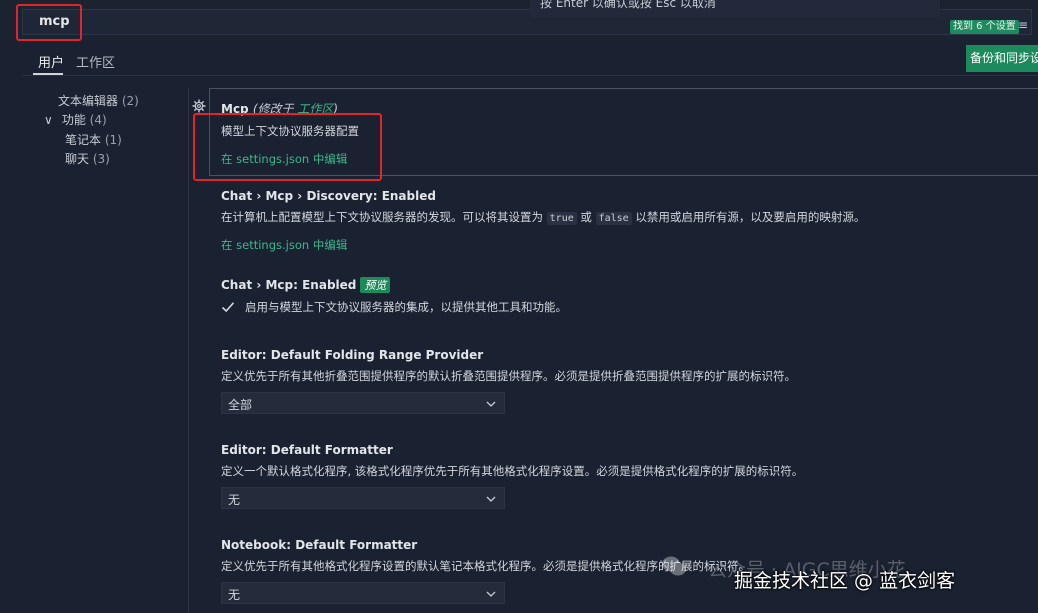 This screenshot has width=1038, height=613. I want to click on toc-divider, so click(188, 350).